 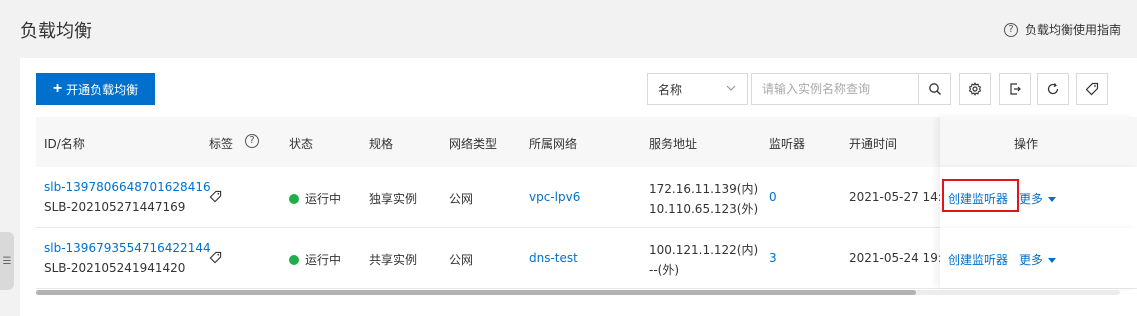 What do you see at coordinates (127, 248) in the screenshot?
I see `instance-id-link: slb-1396793554716422144` at bounding box center [127, 248].